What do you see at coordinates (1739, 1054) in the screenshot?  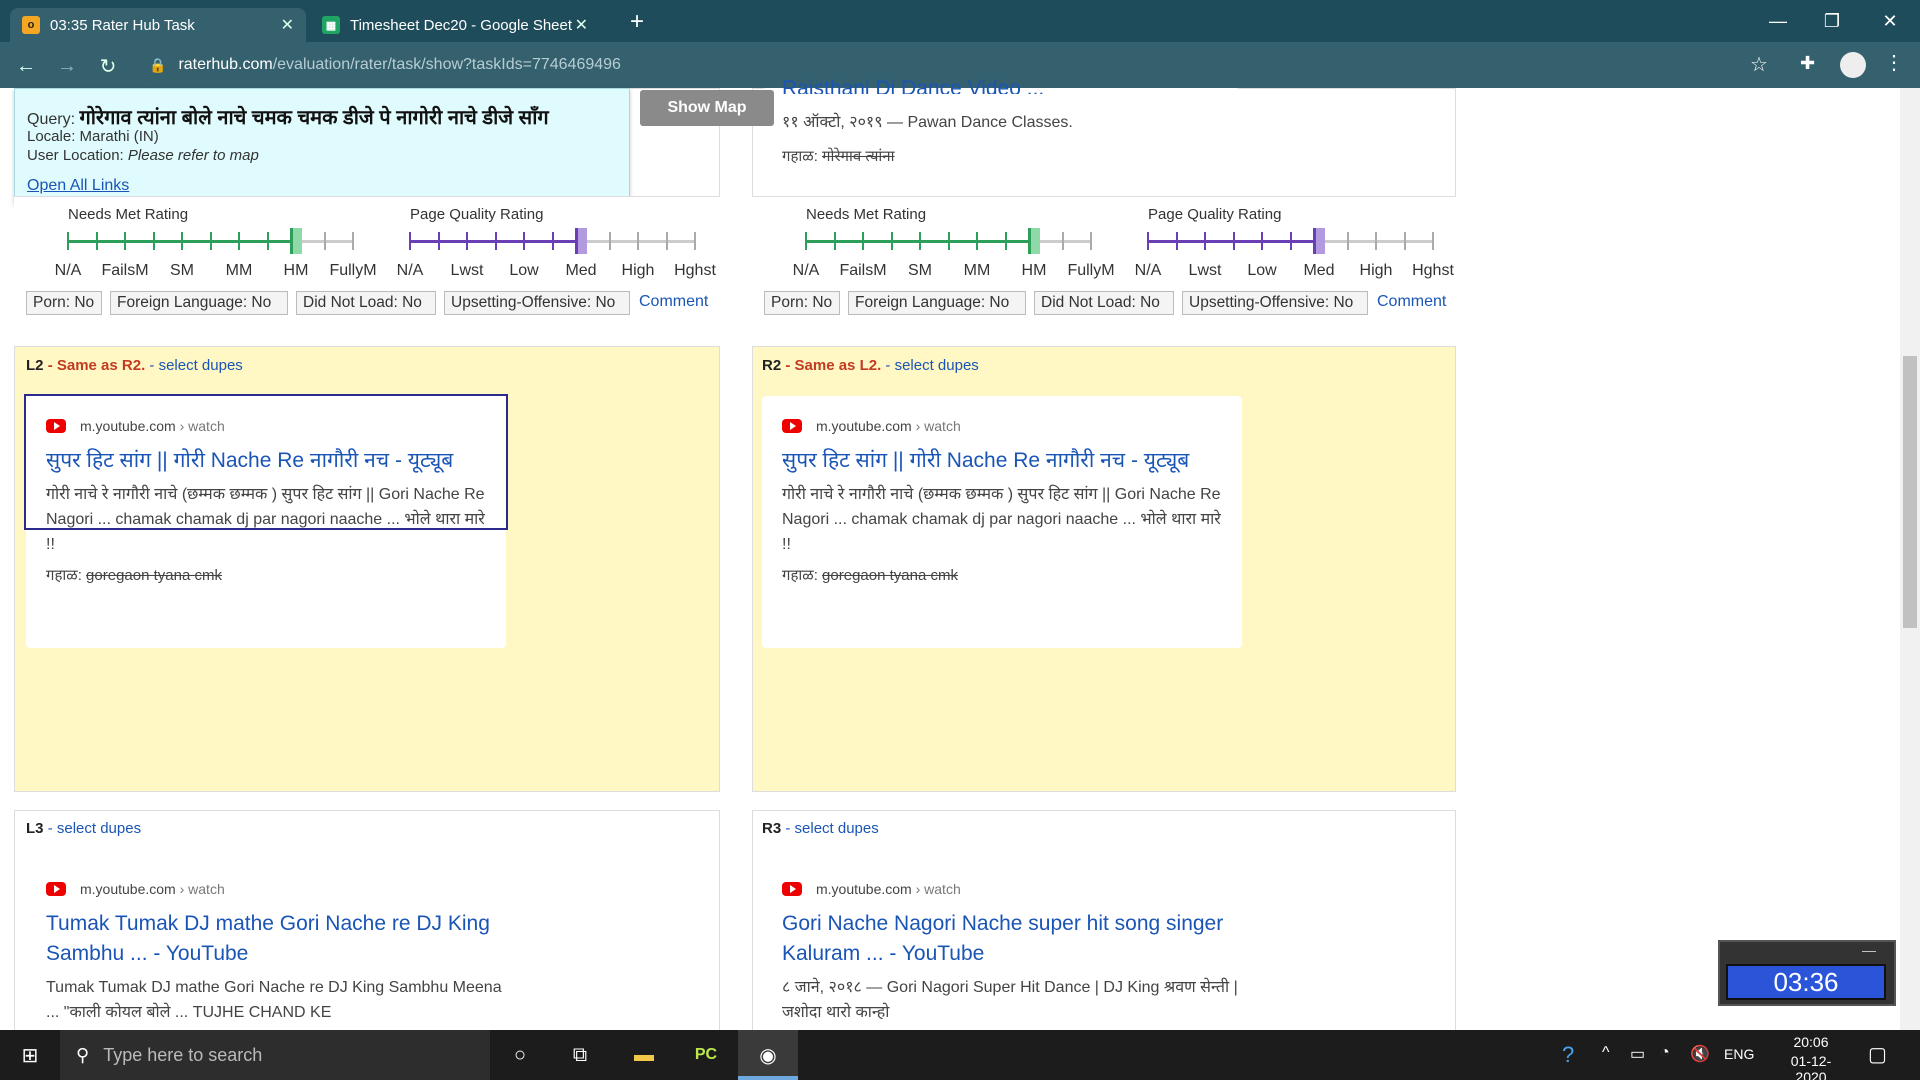 I see `language-indicator: ENG` at bounding box center [1739, 1054].